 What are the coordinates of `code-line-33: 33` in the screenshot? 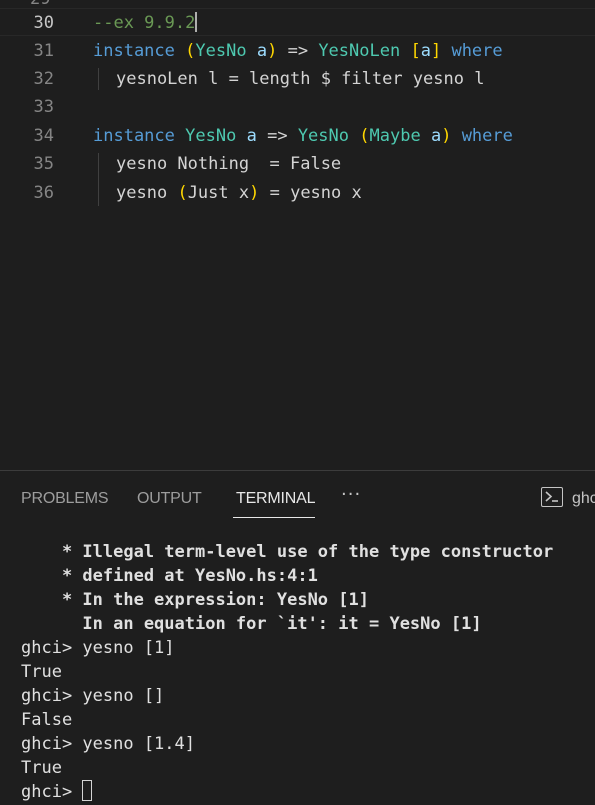 It's located at (297, 107).